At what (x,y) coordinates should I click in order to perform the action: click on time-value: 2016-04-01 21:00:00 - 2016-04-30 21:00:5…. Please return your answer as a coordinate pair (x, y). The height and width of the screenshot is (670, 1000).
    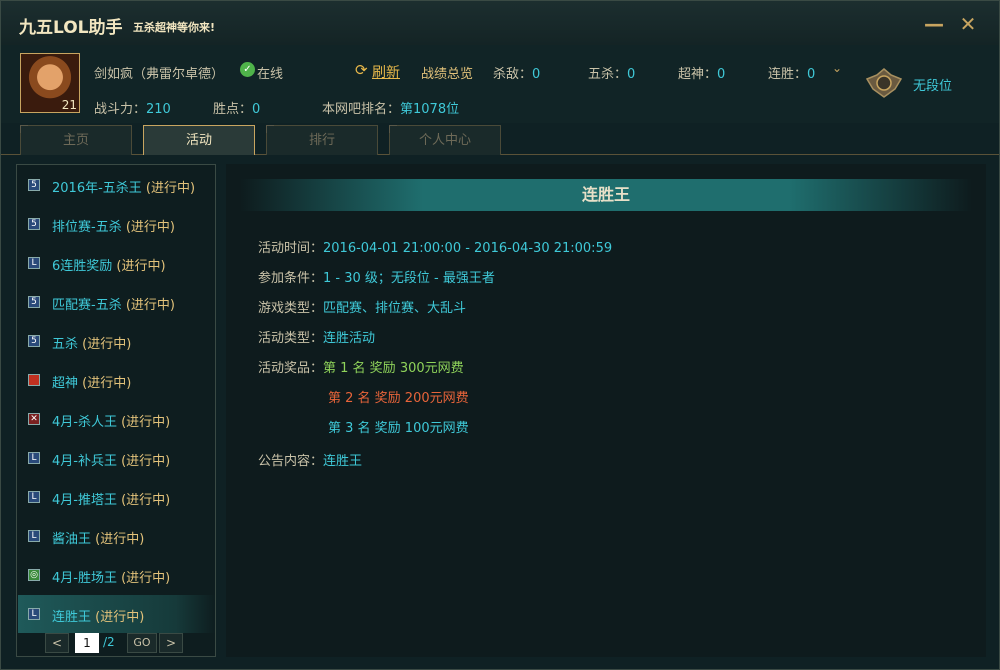
    Looking at the image, I should click on (468, 248).